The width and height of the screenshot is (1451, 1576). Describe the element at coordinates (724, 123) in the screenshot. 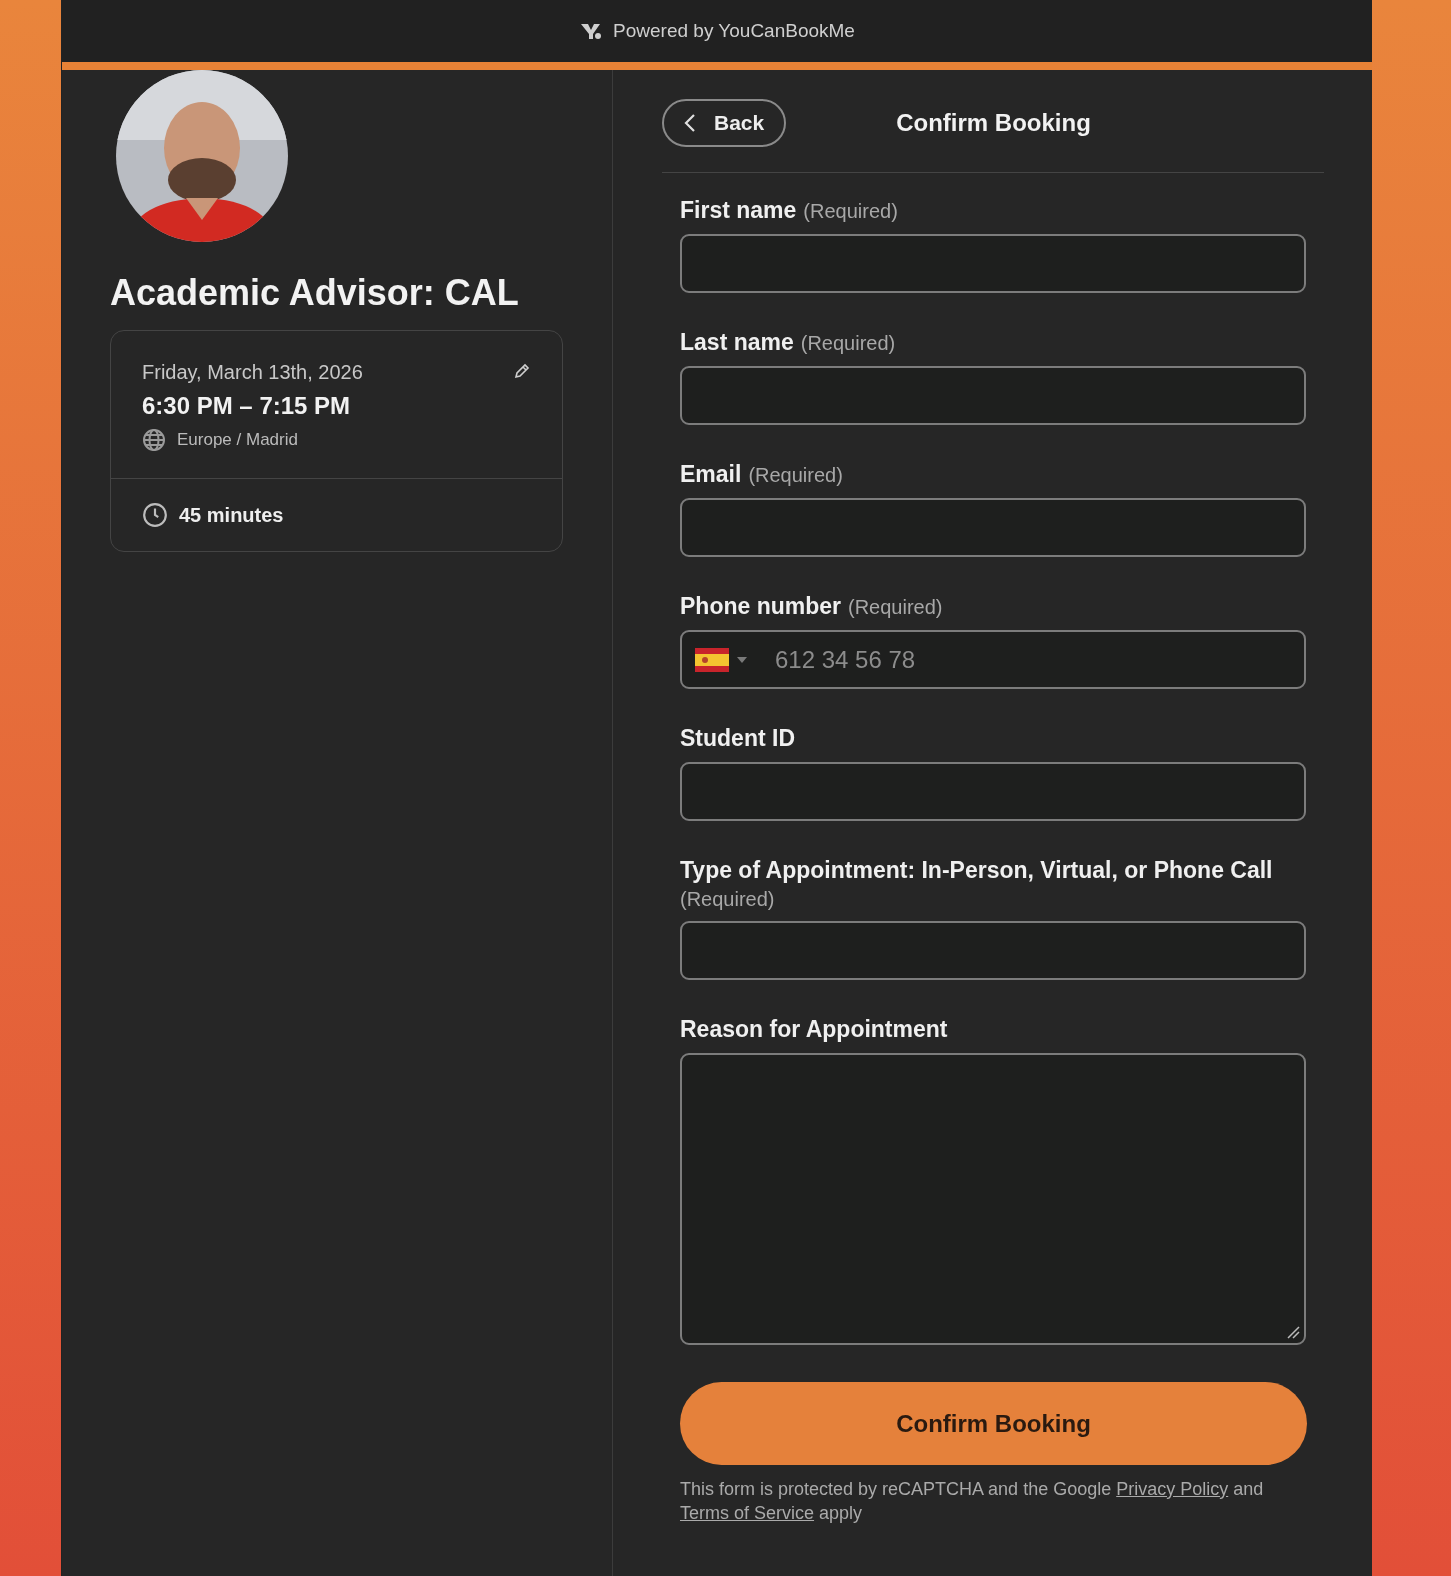

I see `back-button: Back` at that location.